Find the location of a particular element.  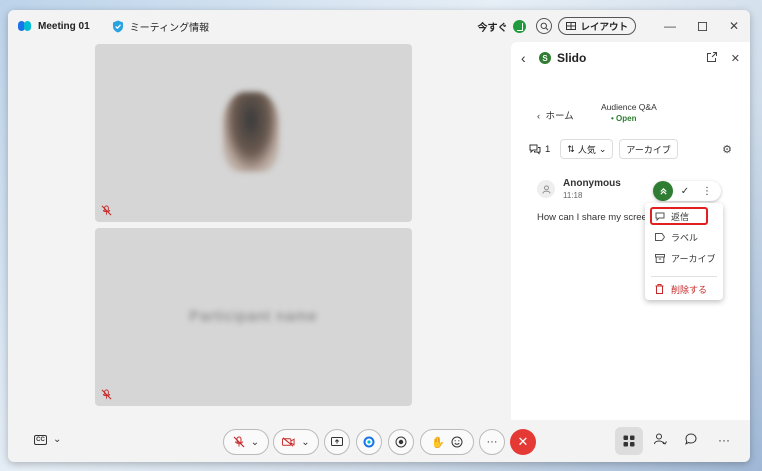

maximize-button is located at coordinates (702, 26).